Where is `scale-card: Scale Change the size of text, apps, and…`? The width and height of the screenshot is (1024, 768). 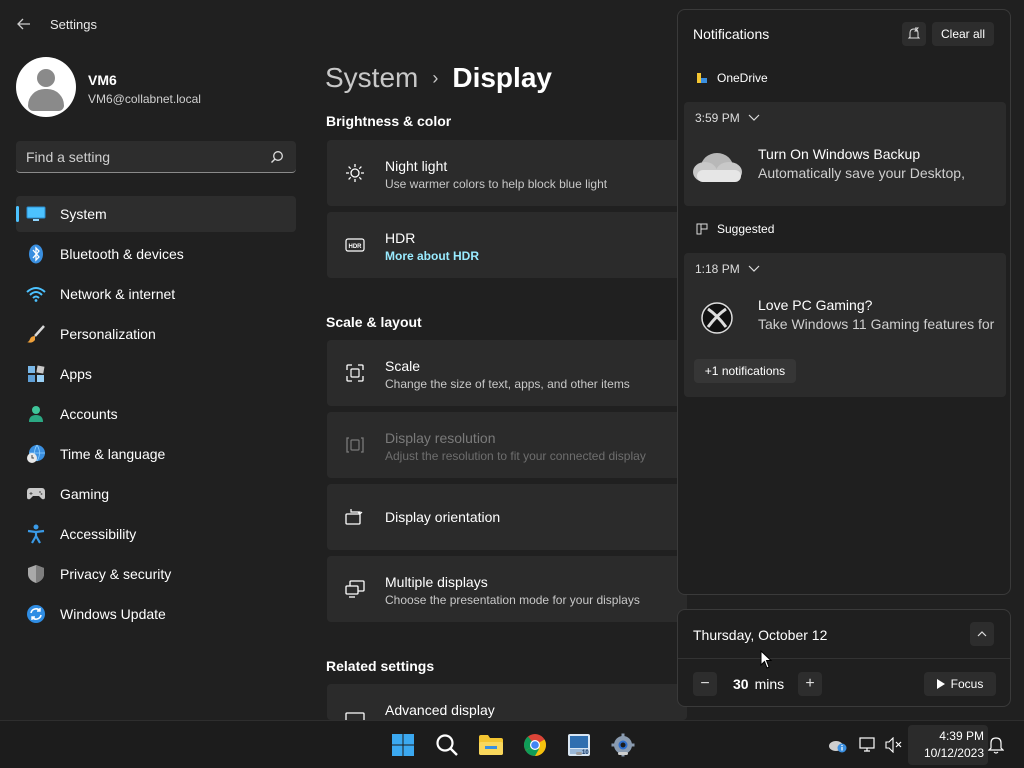
scale-card: Scale Change the size of text, apps, and… is located at coordinates (507, 373).